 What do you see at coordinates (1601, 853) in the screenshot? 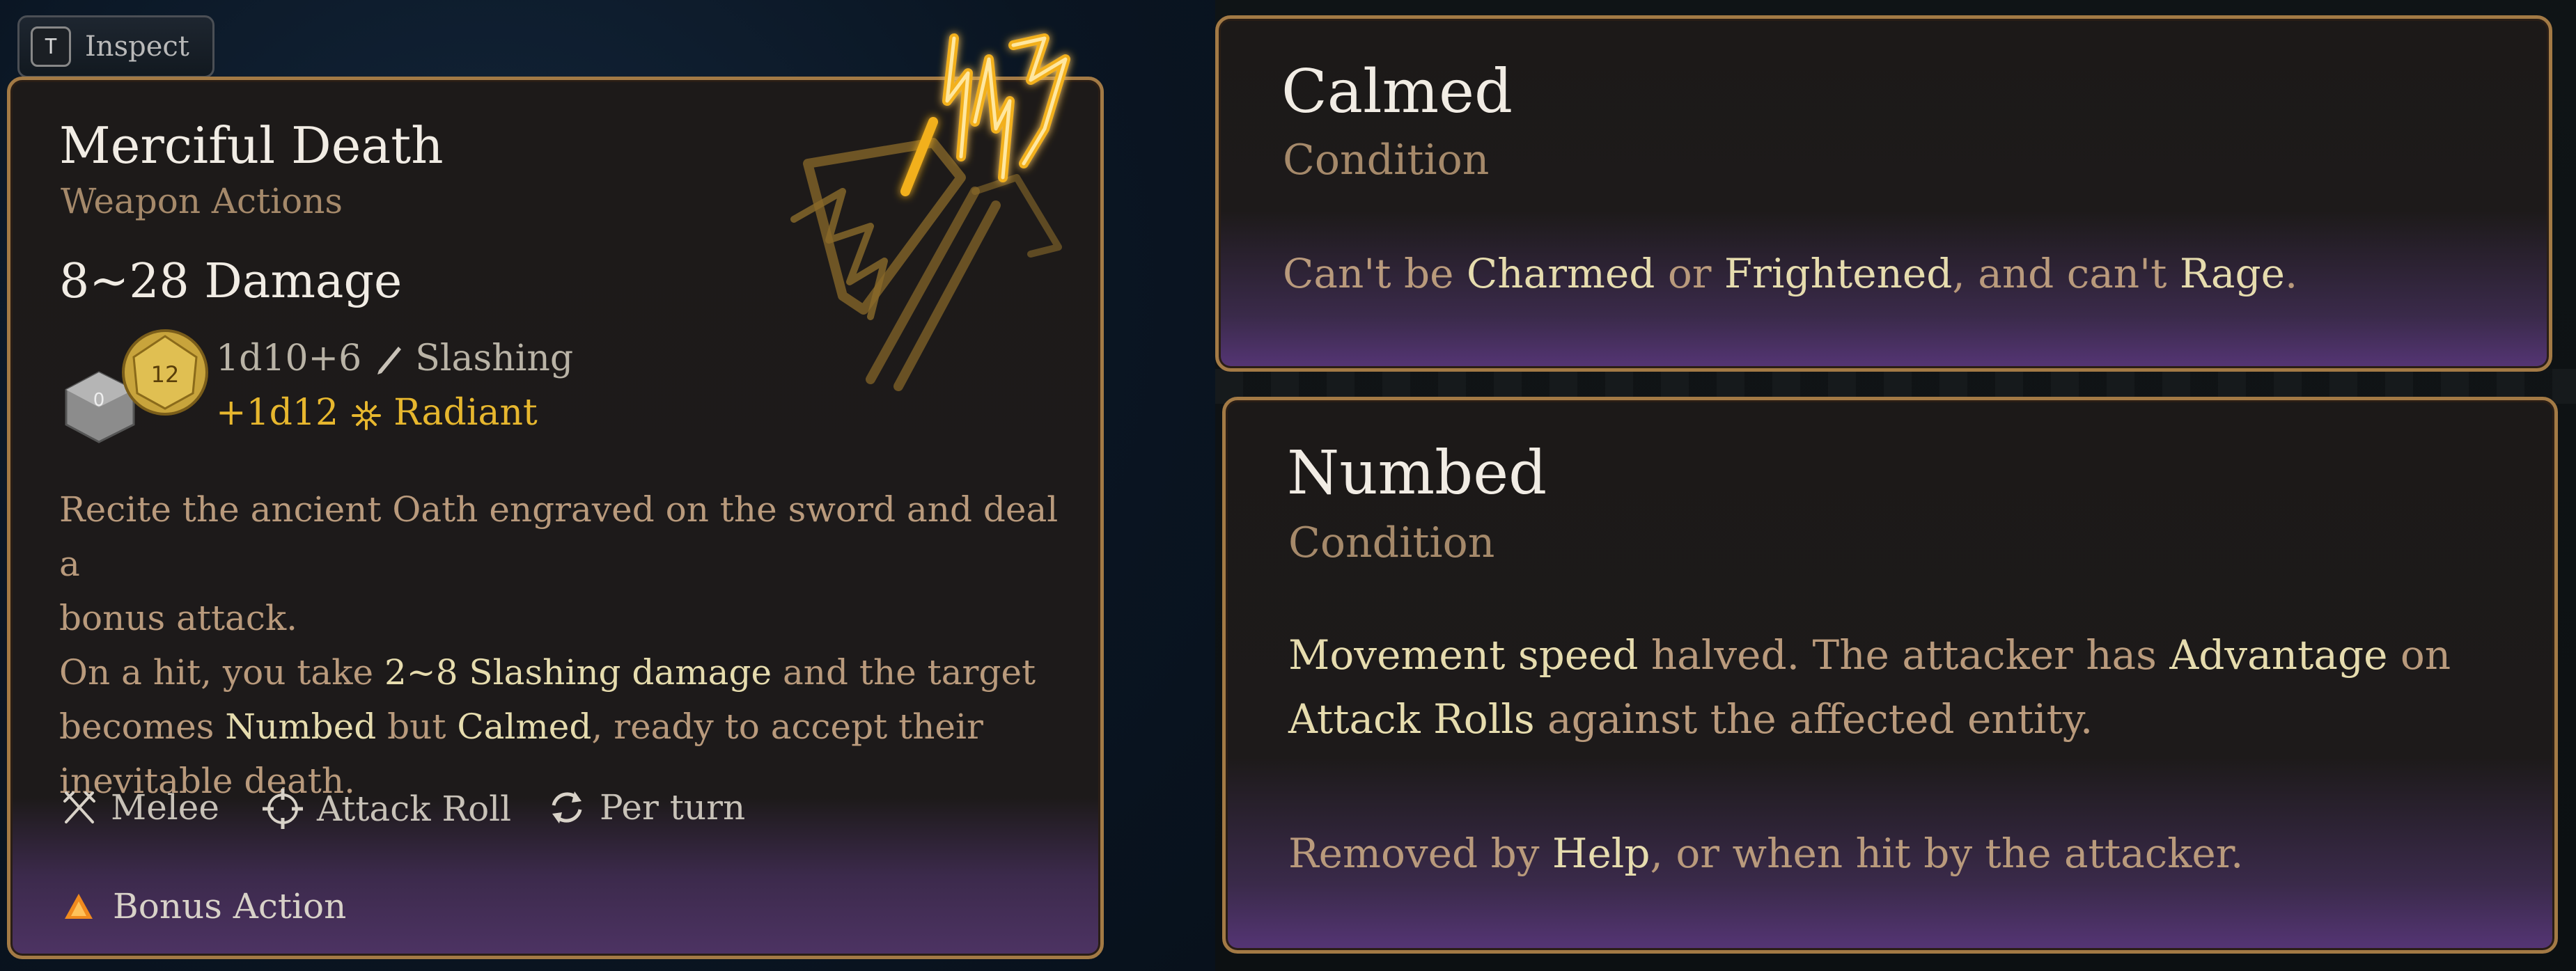
I see `keyword-help: Help` at bounding box center [1601, 853].